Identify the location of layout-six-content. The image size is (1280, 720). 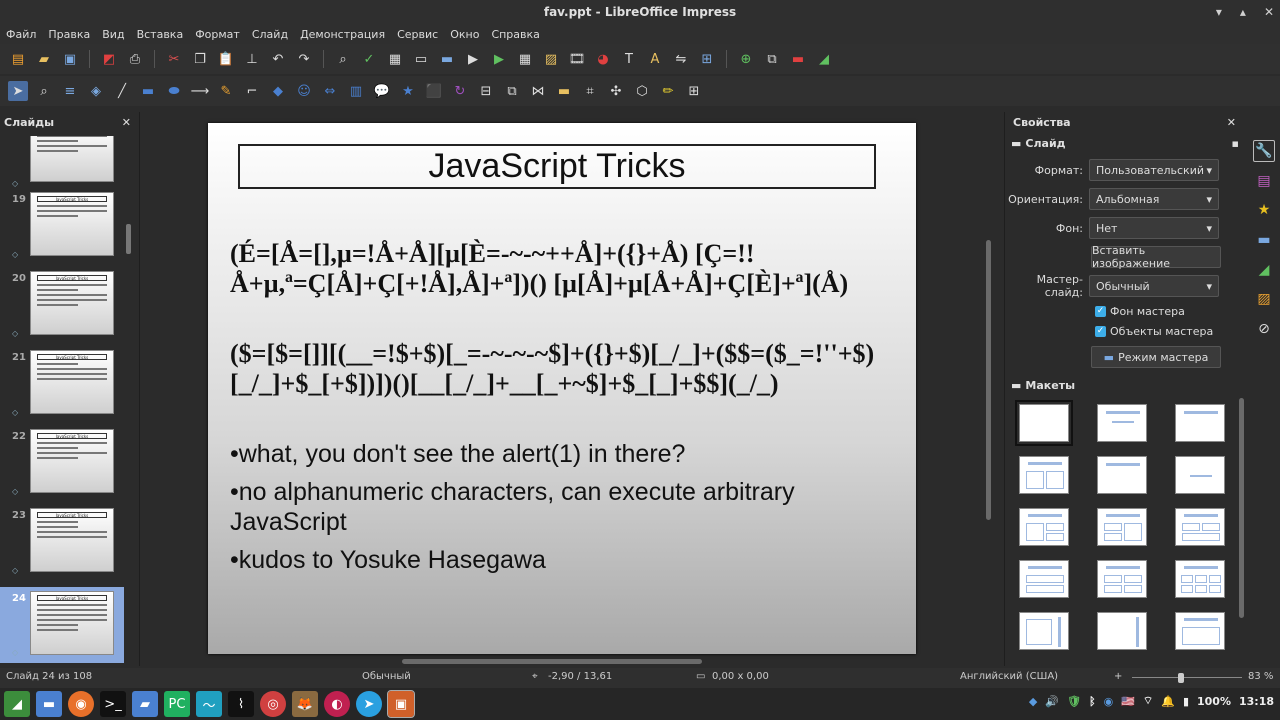
(1200, 579).